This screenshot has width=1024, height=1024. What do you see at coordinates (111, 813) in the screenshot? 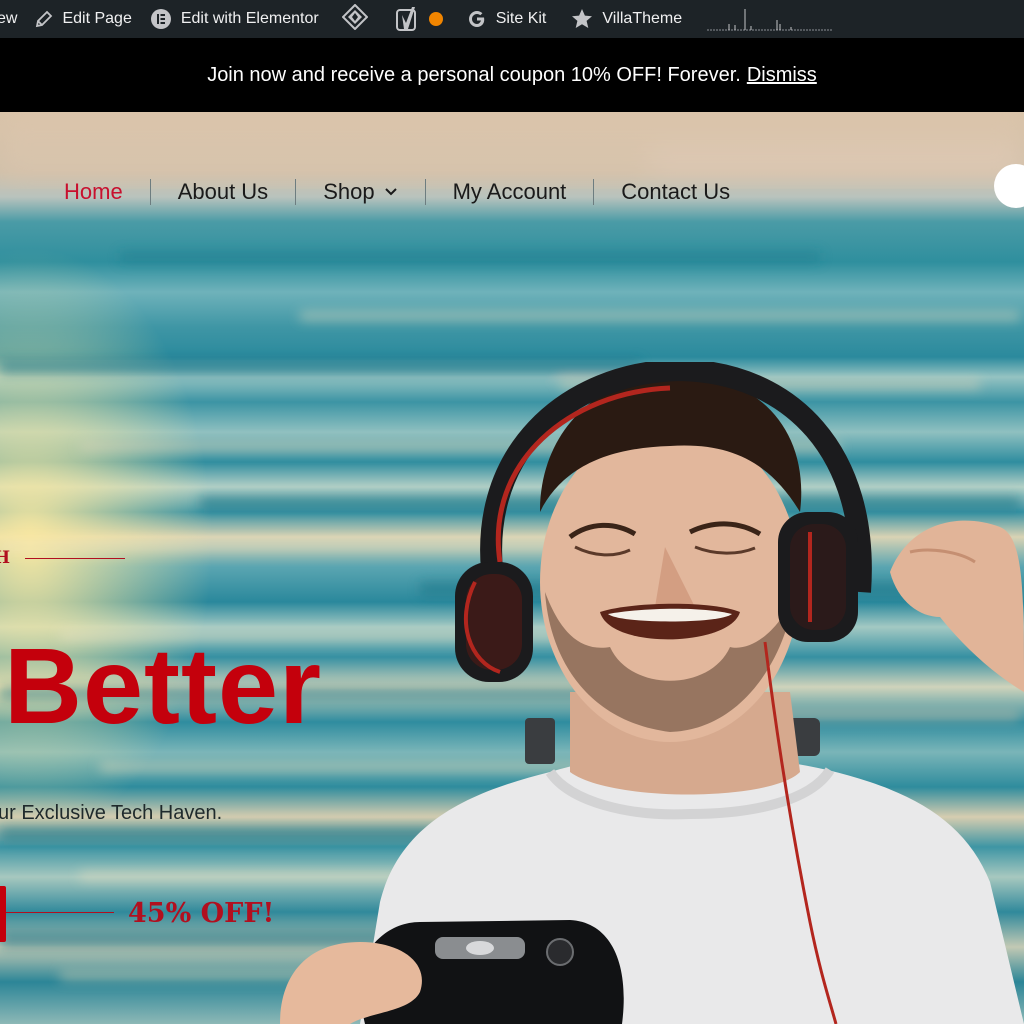
I see `hero-subtitle: ur Exclusive Tech Haven.` at bounding box center [111, 813].